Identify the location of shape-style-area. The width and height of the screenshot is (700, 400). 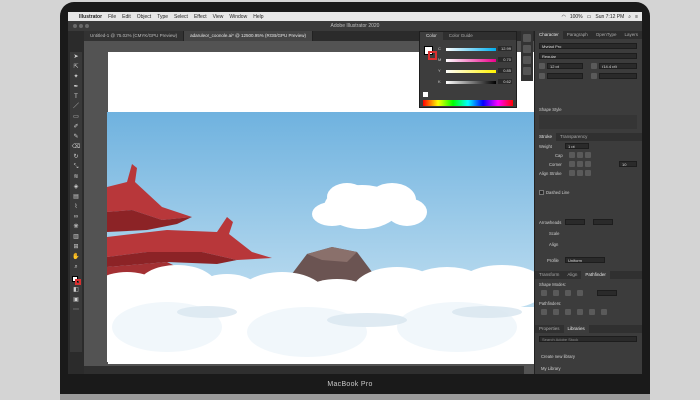
(588, 122).